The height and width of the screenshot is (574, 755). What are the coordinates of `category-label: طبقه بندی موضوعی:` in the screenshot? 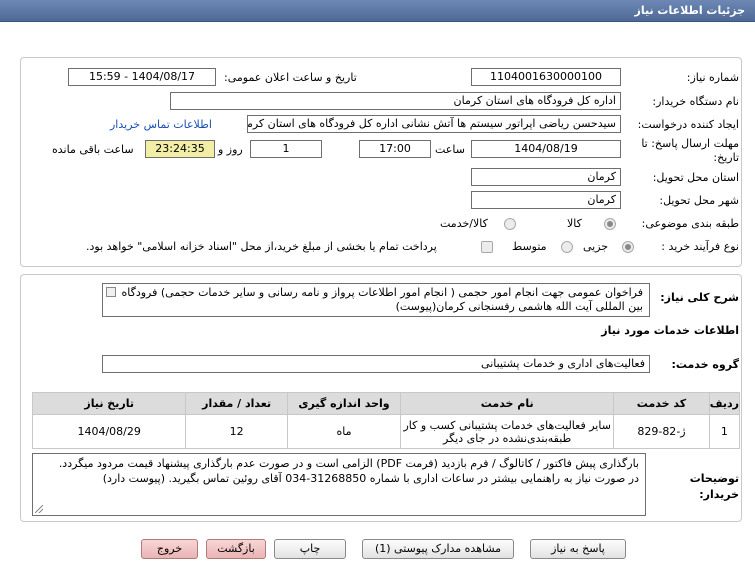 It's located at (690, 223).